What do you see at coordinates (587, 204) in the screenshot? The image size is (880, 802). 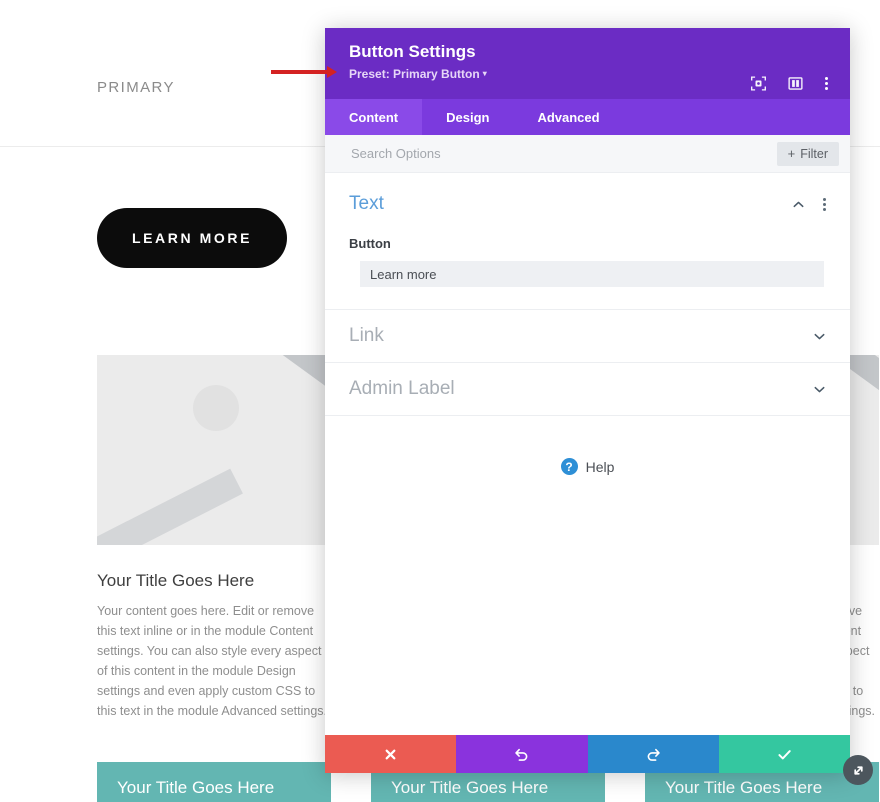 I see `section-text-header: Text` at bounding box center [587, 204].